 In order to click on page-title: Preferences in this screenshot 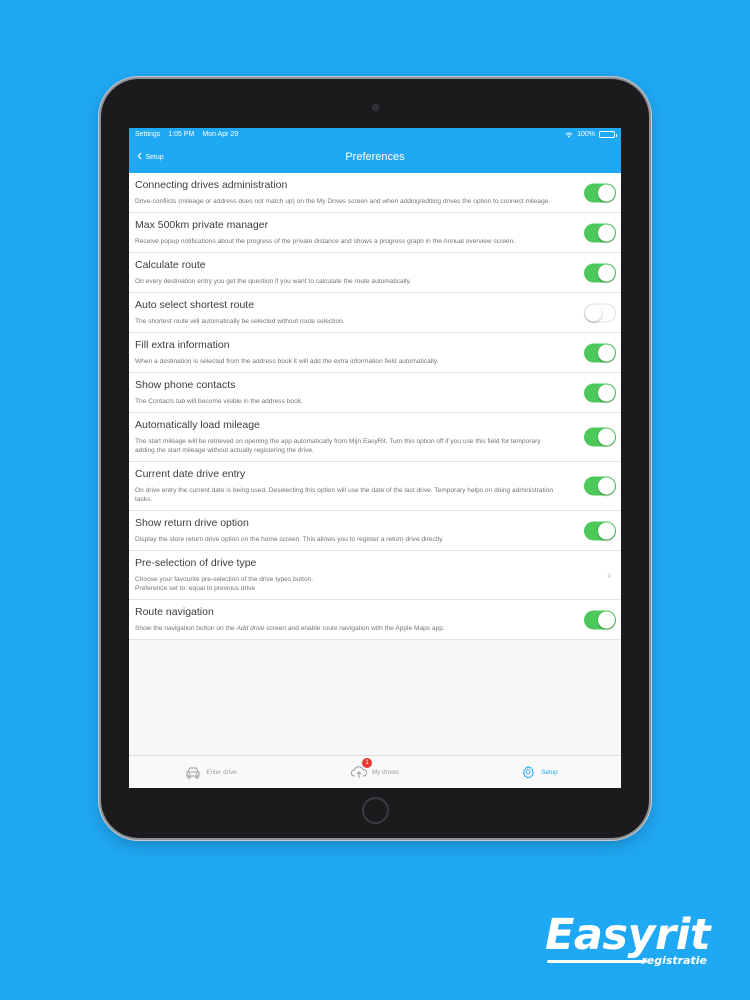, I will do `click(375, 157)`.